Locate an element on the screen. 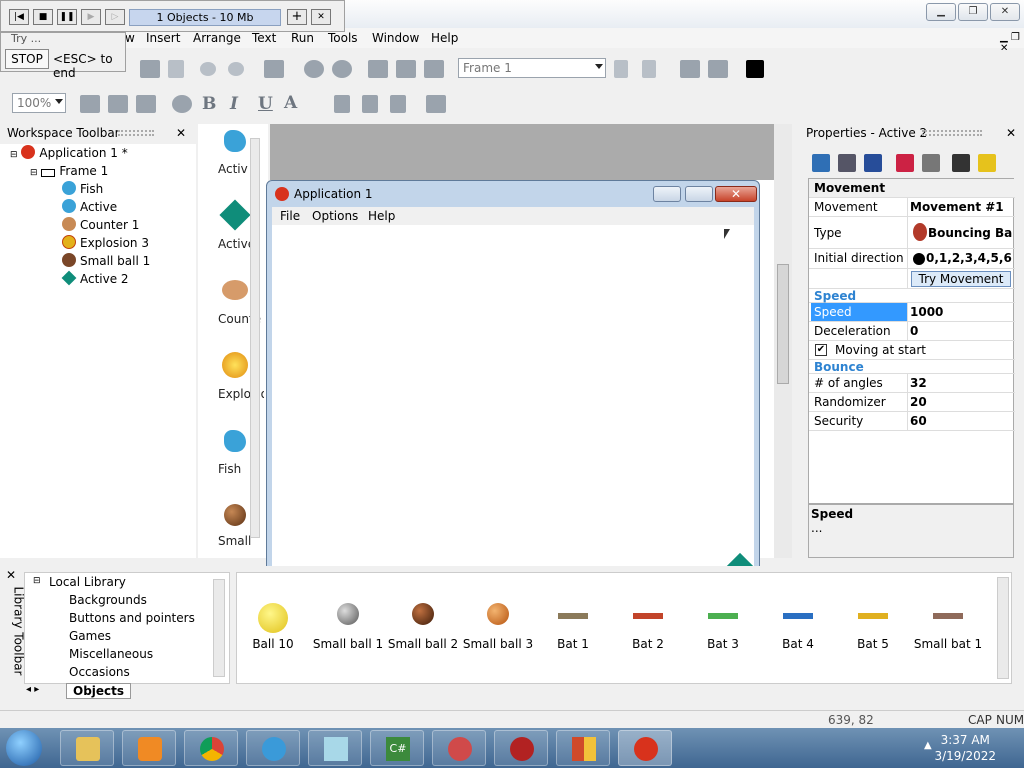 The width and height of the screenshot is (1024, 768). restart-icon: |◀ is located at coordinates (19, 17).